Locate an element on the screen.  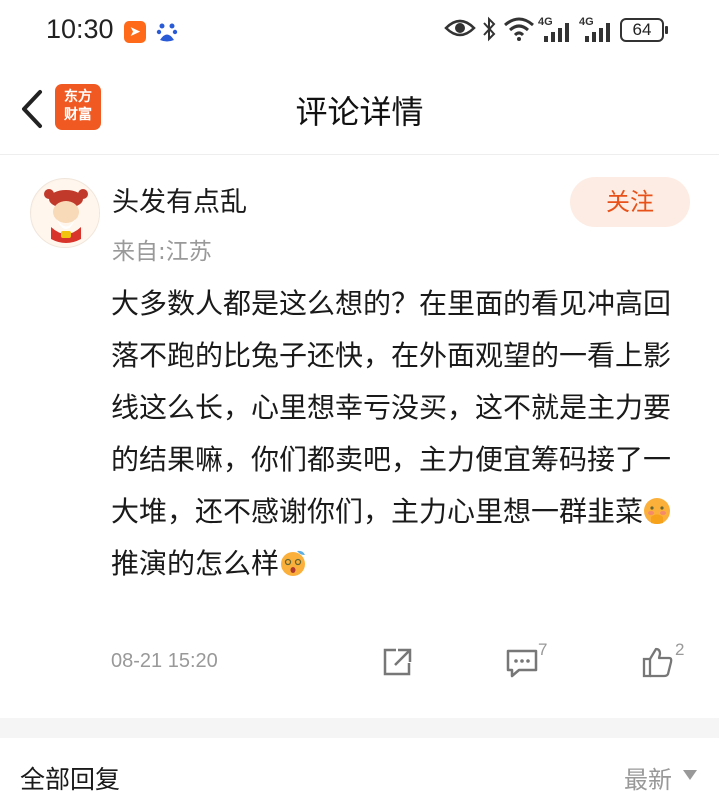
dizzy-face-emoji is located at coordinates (293, 563).